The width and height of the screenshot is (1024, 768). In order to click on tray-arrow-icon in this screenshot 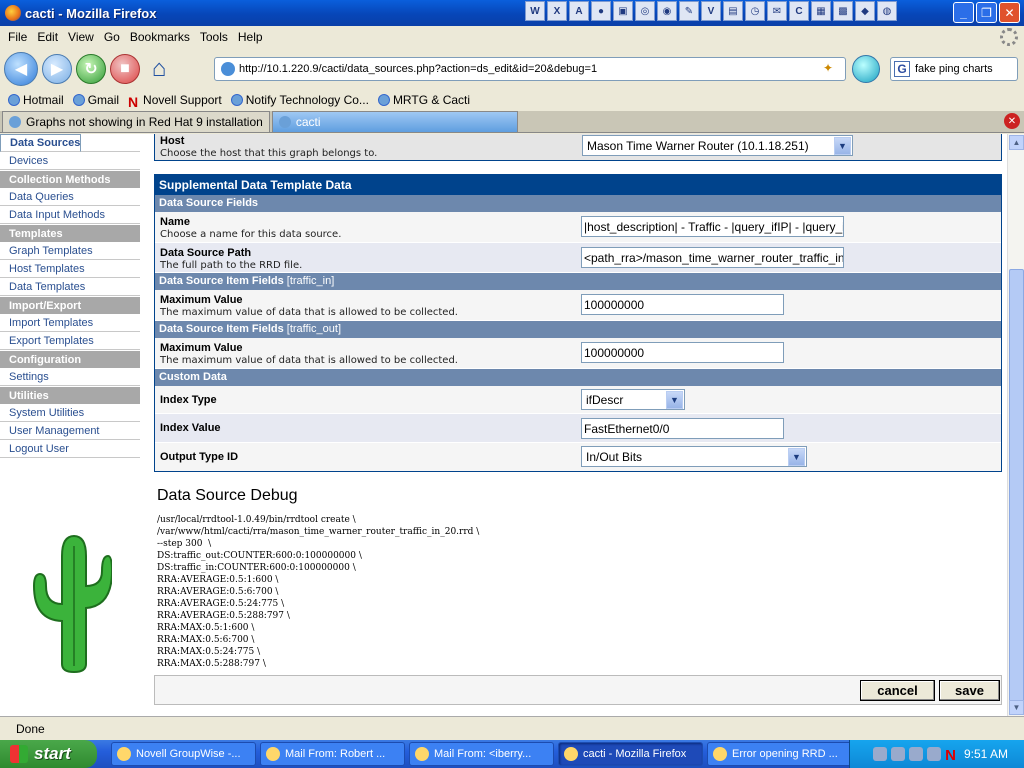, I will do `click(880, 754)`.